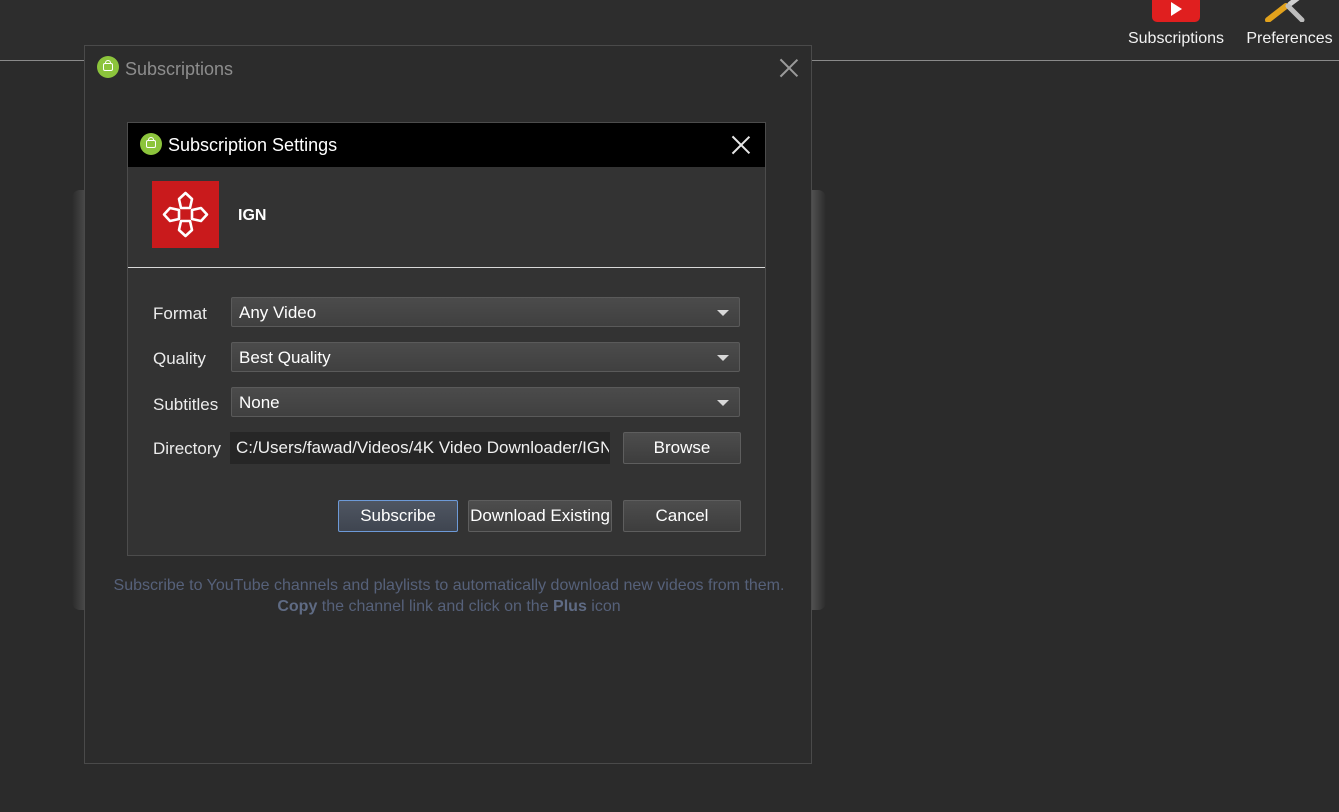  Describe the element at coordinates (179, 358) in the screenshot. I see `quality-label: Quality` at that location.